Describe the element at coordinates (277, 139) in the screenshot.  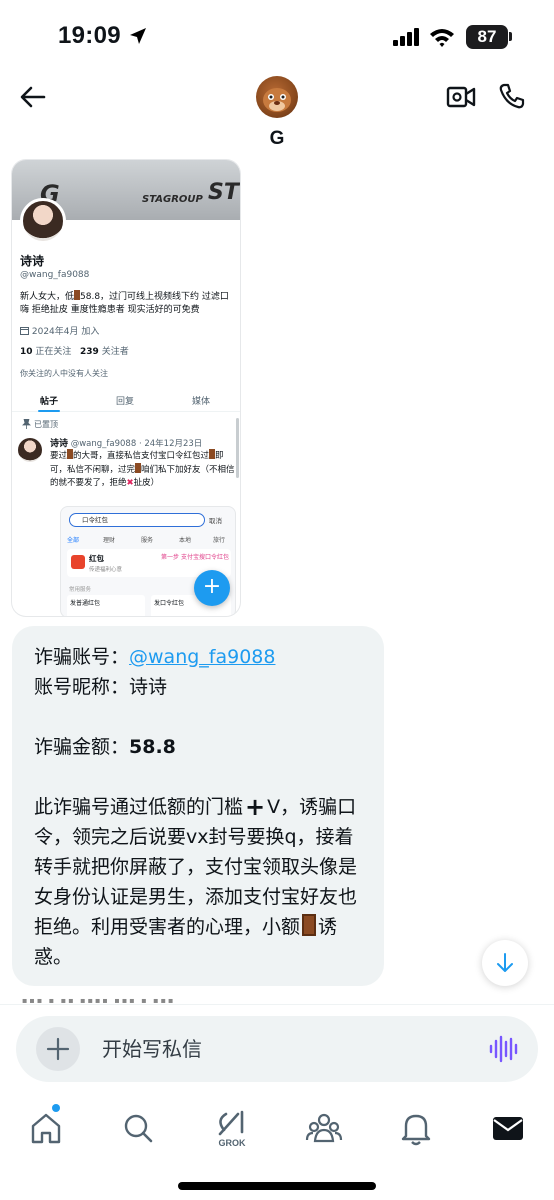
I see `contact-name: G` at that location.